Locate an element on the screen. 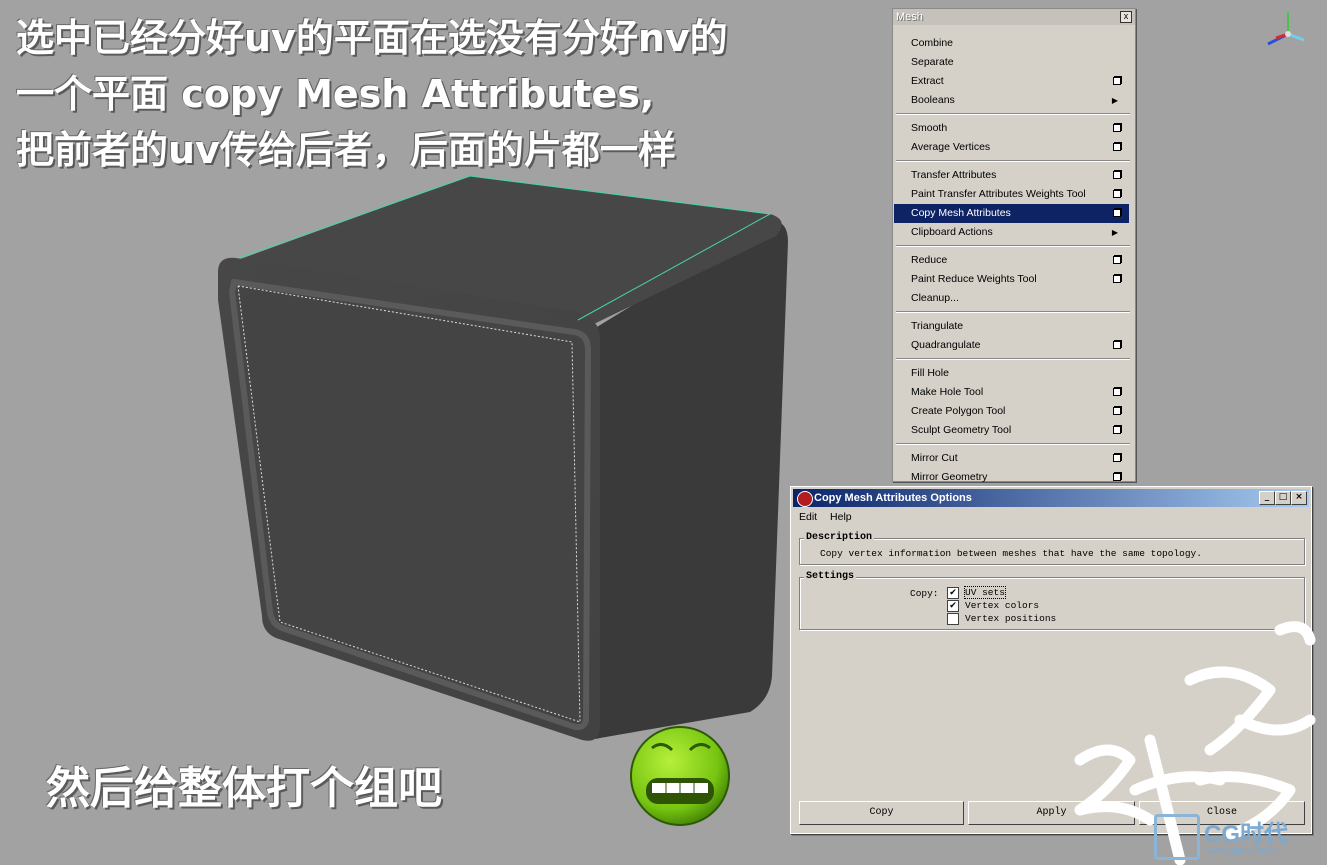 The image size is (1327, 865). menu-item-triangulate: Triangulate is located at coordinates (1011, 326).